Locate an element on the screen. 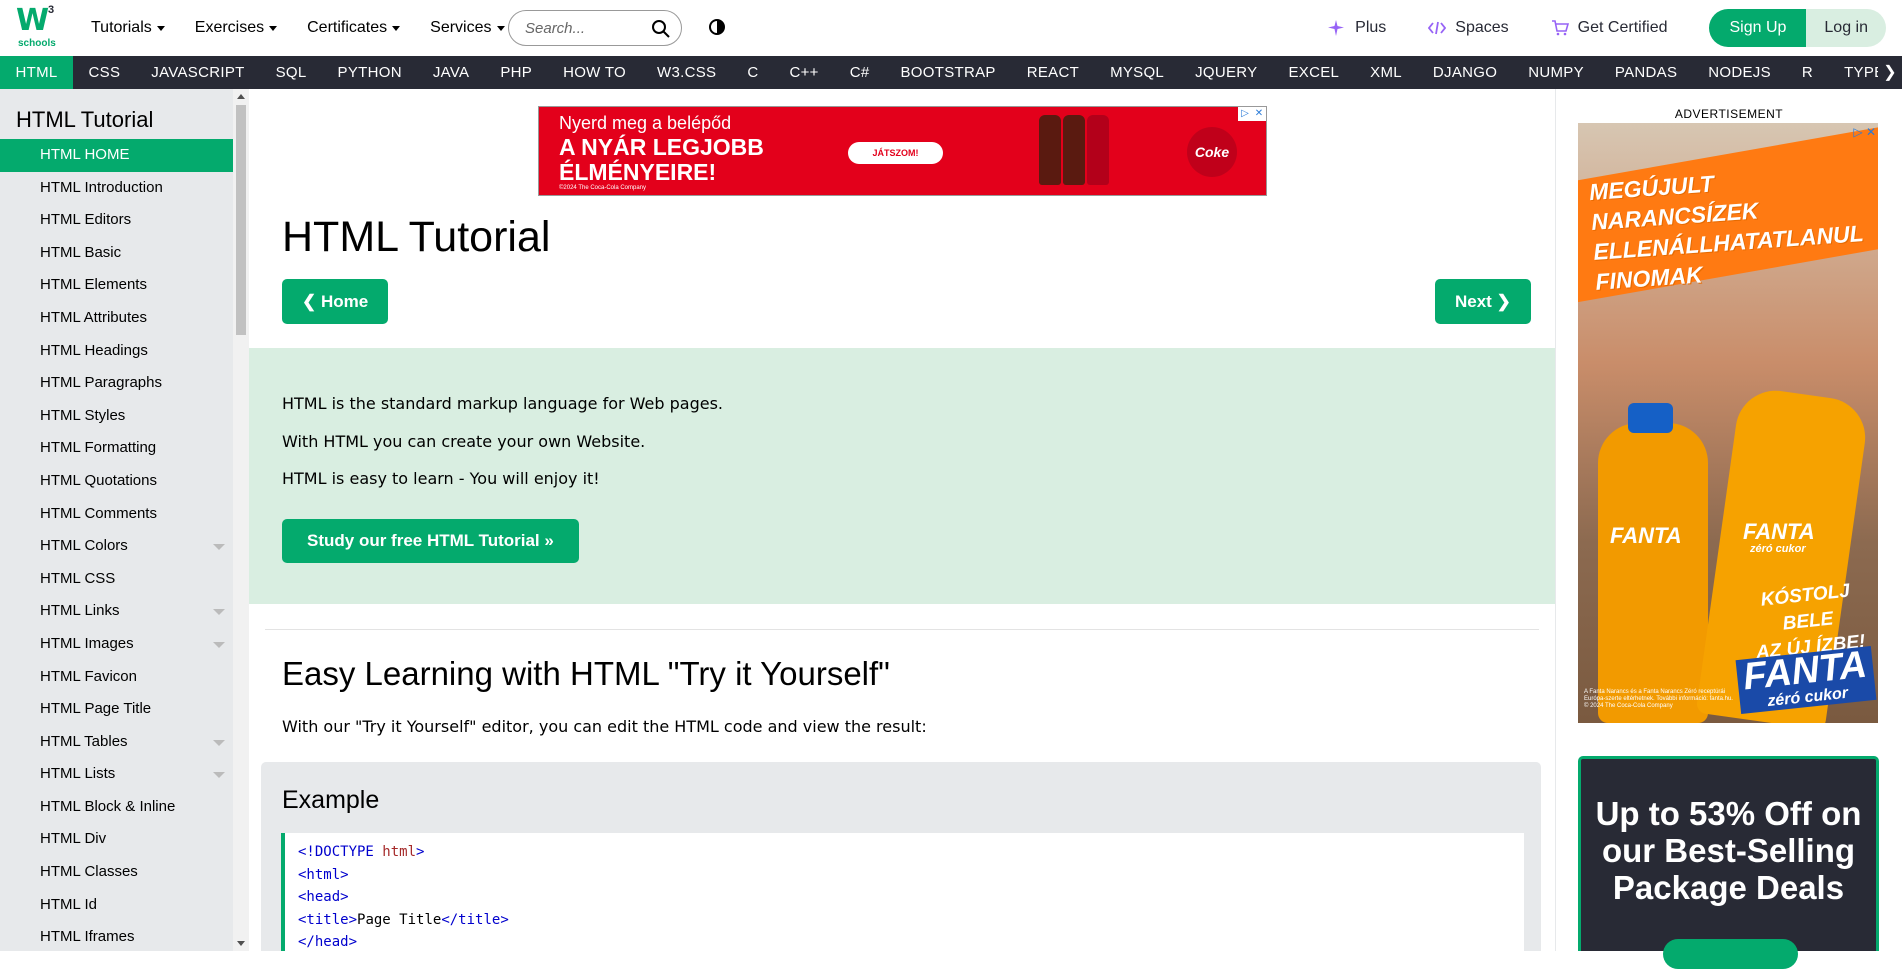 The width and height of the screenshot is (1902, 969). ad-close-icon: ▷ ✕ is located at coordinates (1864, 132).